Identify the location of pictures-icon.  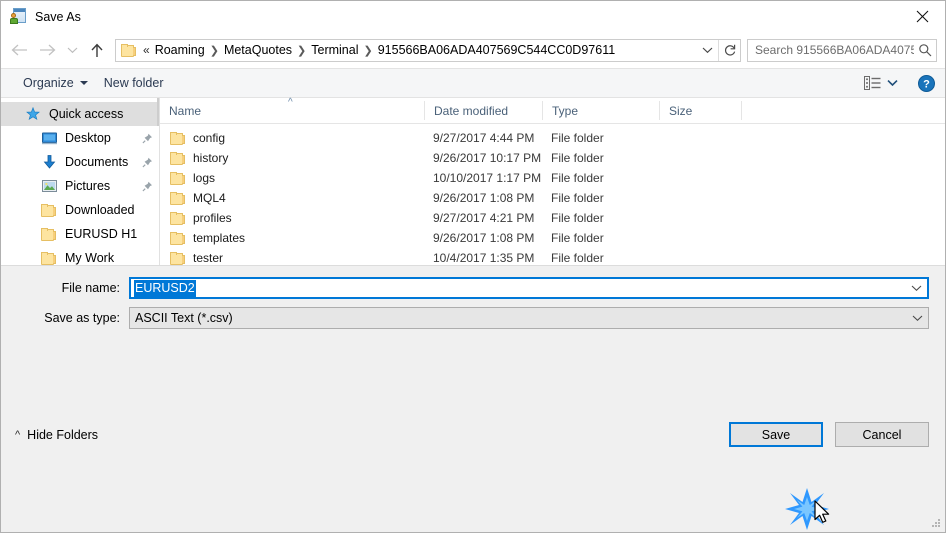
(49, 186).